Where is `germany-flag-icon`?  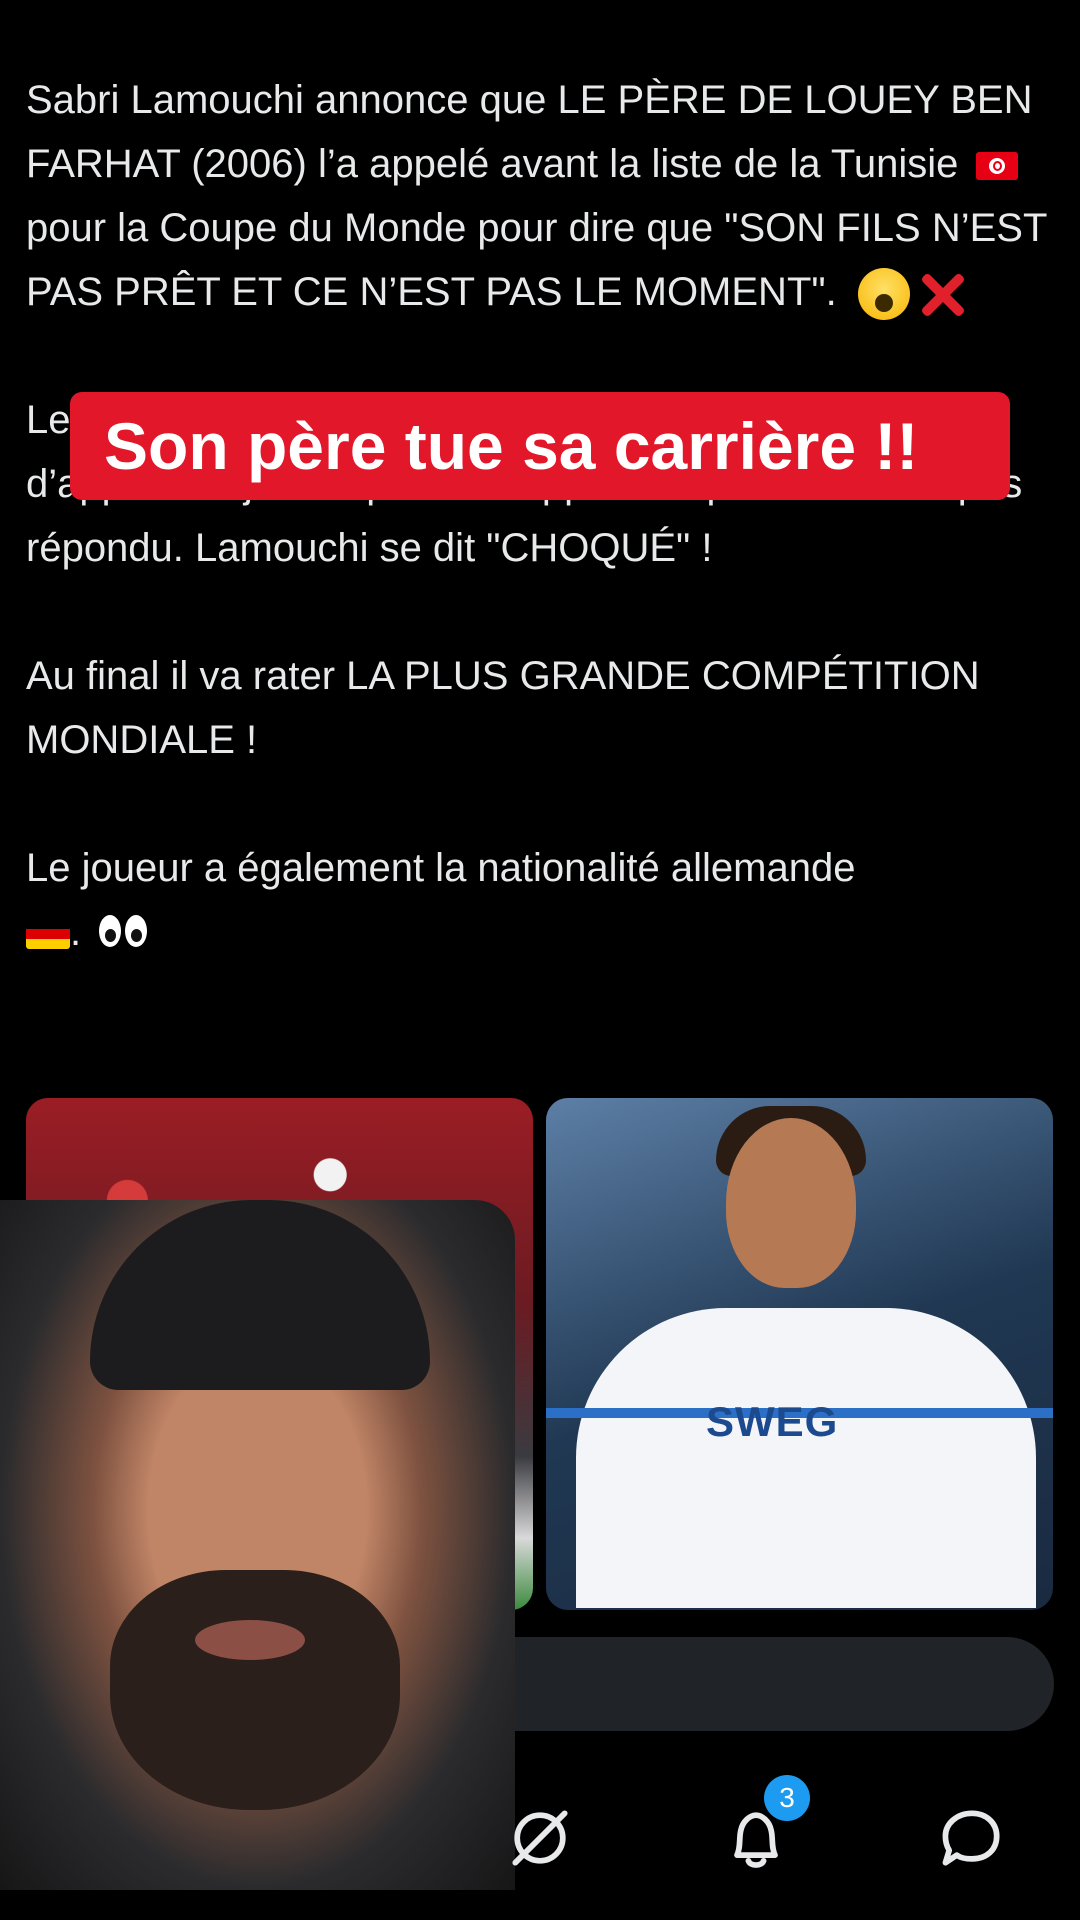
germany-flag-icon is located at coordinates (48, 934).